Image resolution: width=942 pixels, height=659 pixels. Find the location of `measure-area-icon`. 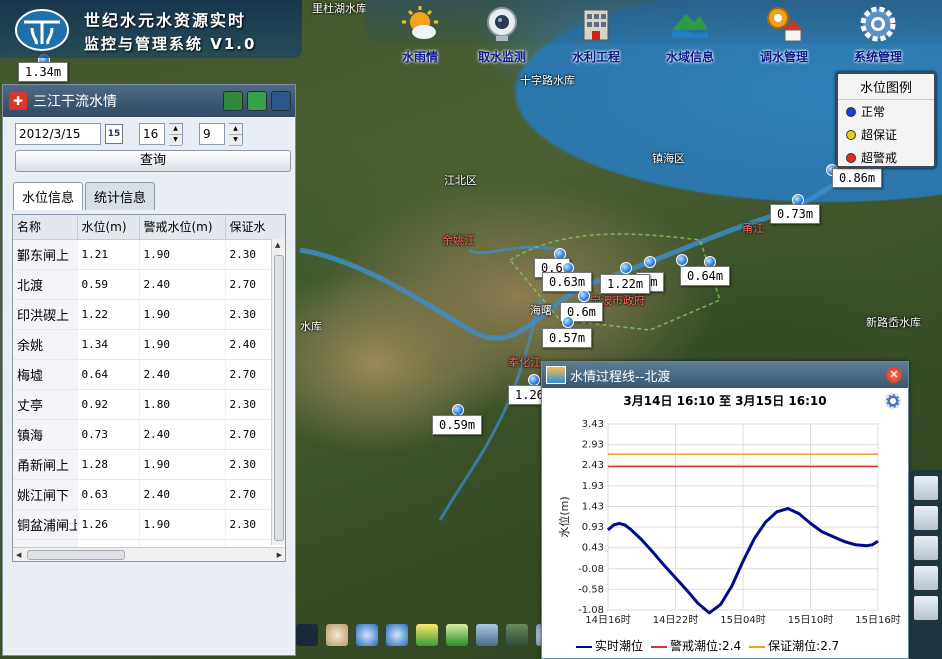

measure-area-icon is located at coordinates (457, 635).